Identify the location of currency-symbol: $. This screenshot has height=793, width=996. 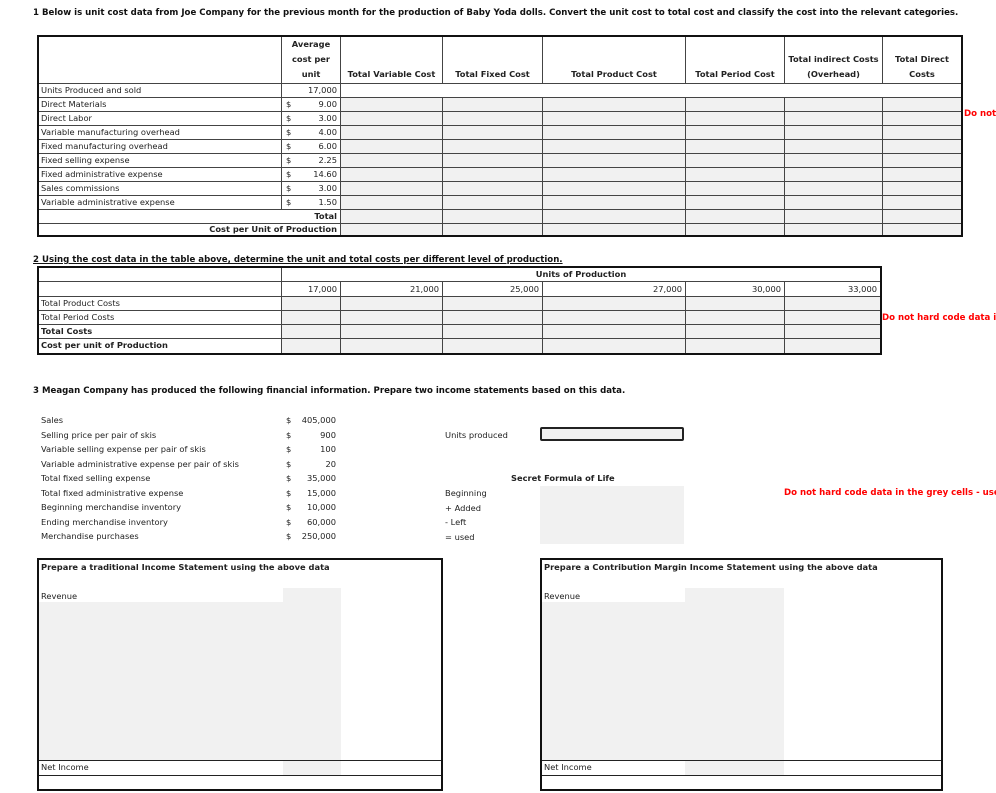
(289, 202).